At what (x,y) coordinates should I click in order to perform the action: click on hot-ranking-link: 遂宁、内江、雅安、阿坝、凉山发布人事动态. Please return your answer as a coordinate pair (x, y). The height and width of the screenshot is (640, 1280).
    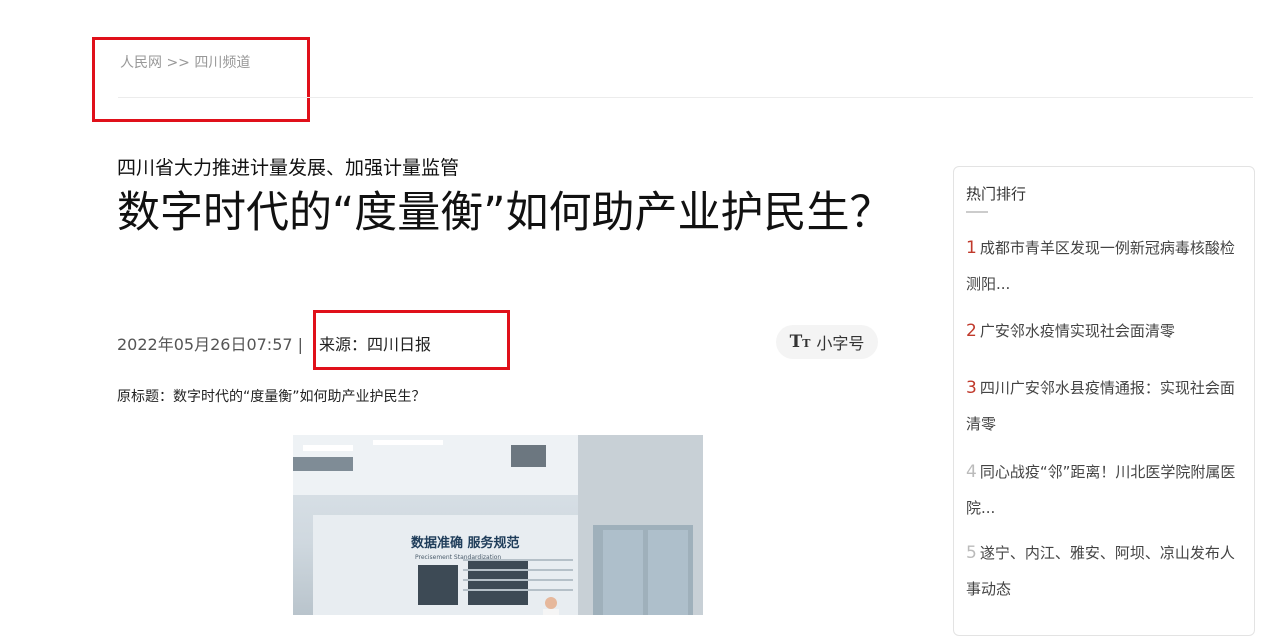
    Looking at the image, I should click on (1100, 571).